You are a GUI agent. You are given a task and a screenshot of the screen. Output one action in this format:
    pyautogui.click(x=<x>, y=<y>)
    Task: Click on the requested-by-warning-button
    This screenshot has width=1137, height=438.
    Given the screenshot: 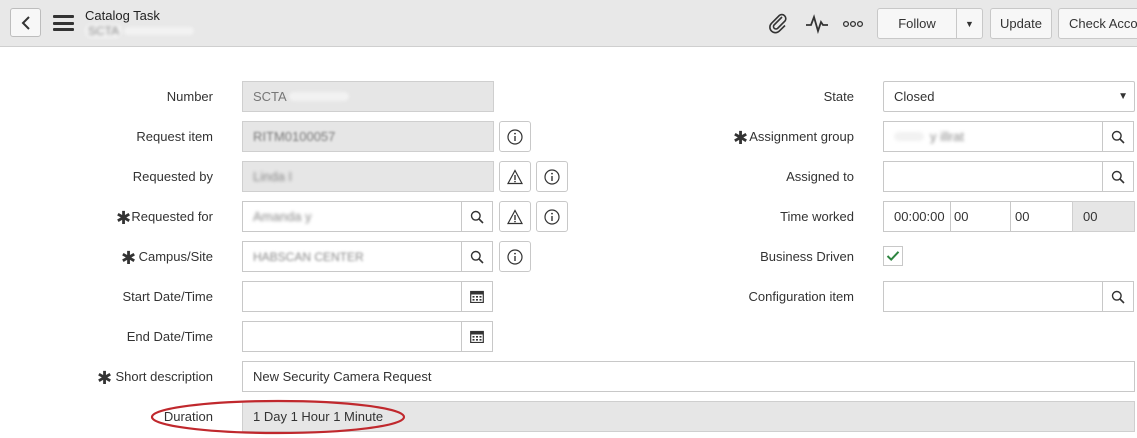 What is the action you would take?
    pyautogui.click(x=515, y=176)
    